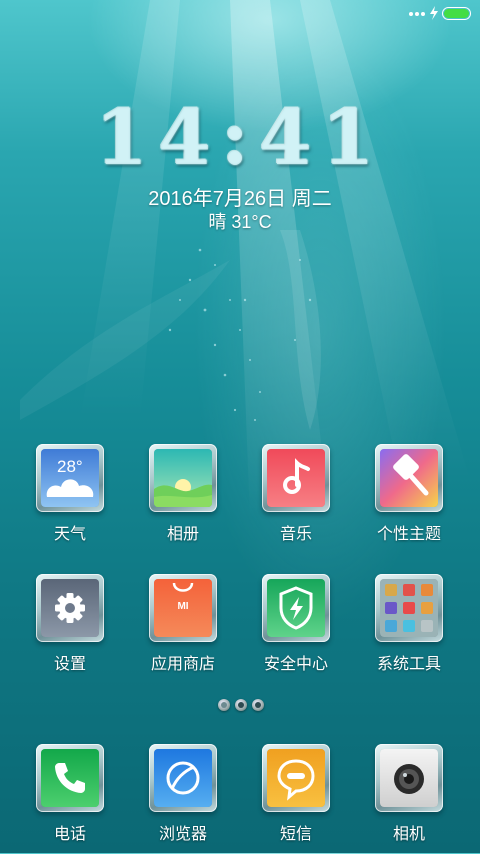 Image resolution: width=480 pixels, height=854 pixels. I want to click on icon-frame: 28°, so click(70, 478).